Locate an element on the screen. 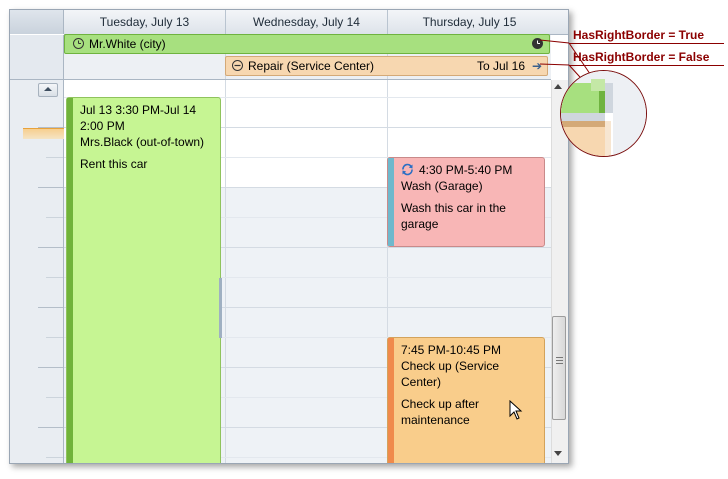  magnifier-zoom is located at coordinates (603, 113).